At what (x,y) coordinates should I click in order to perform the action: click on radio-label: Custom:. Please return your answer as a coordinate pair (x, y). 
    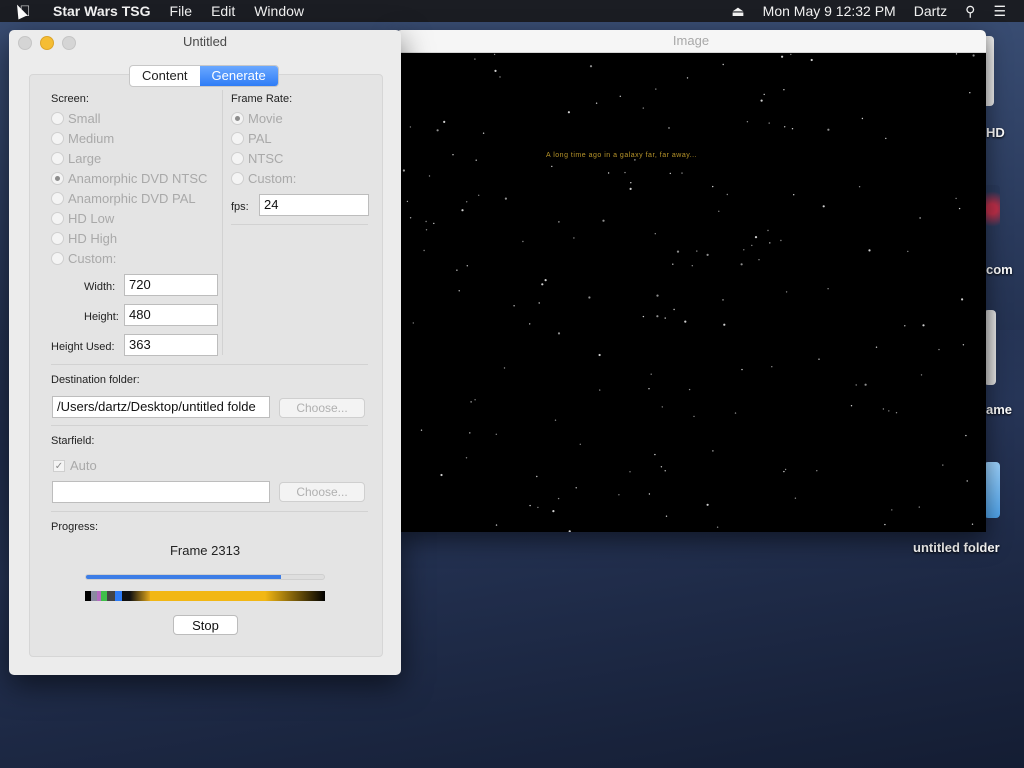
    Looking at the image, I should click on (92, 258).